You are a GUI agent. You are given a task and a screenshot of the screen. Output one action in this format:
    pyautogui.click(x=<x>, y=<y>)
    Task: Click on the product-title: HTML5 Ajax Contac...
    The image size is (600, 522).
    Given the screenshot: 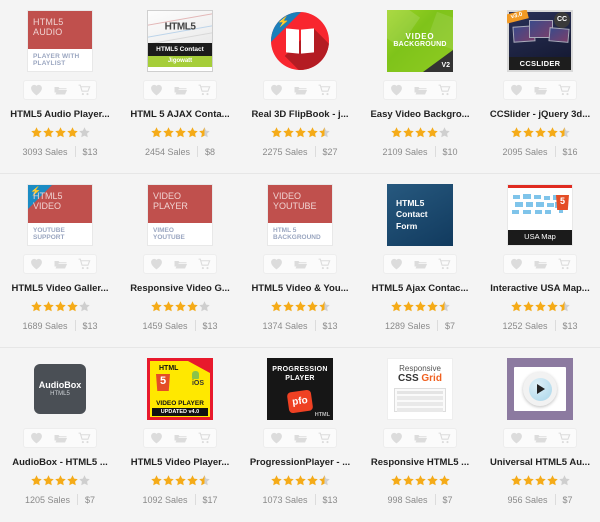 What is the action you would take?
    pyautogui.click(x=420, y=288)
    